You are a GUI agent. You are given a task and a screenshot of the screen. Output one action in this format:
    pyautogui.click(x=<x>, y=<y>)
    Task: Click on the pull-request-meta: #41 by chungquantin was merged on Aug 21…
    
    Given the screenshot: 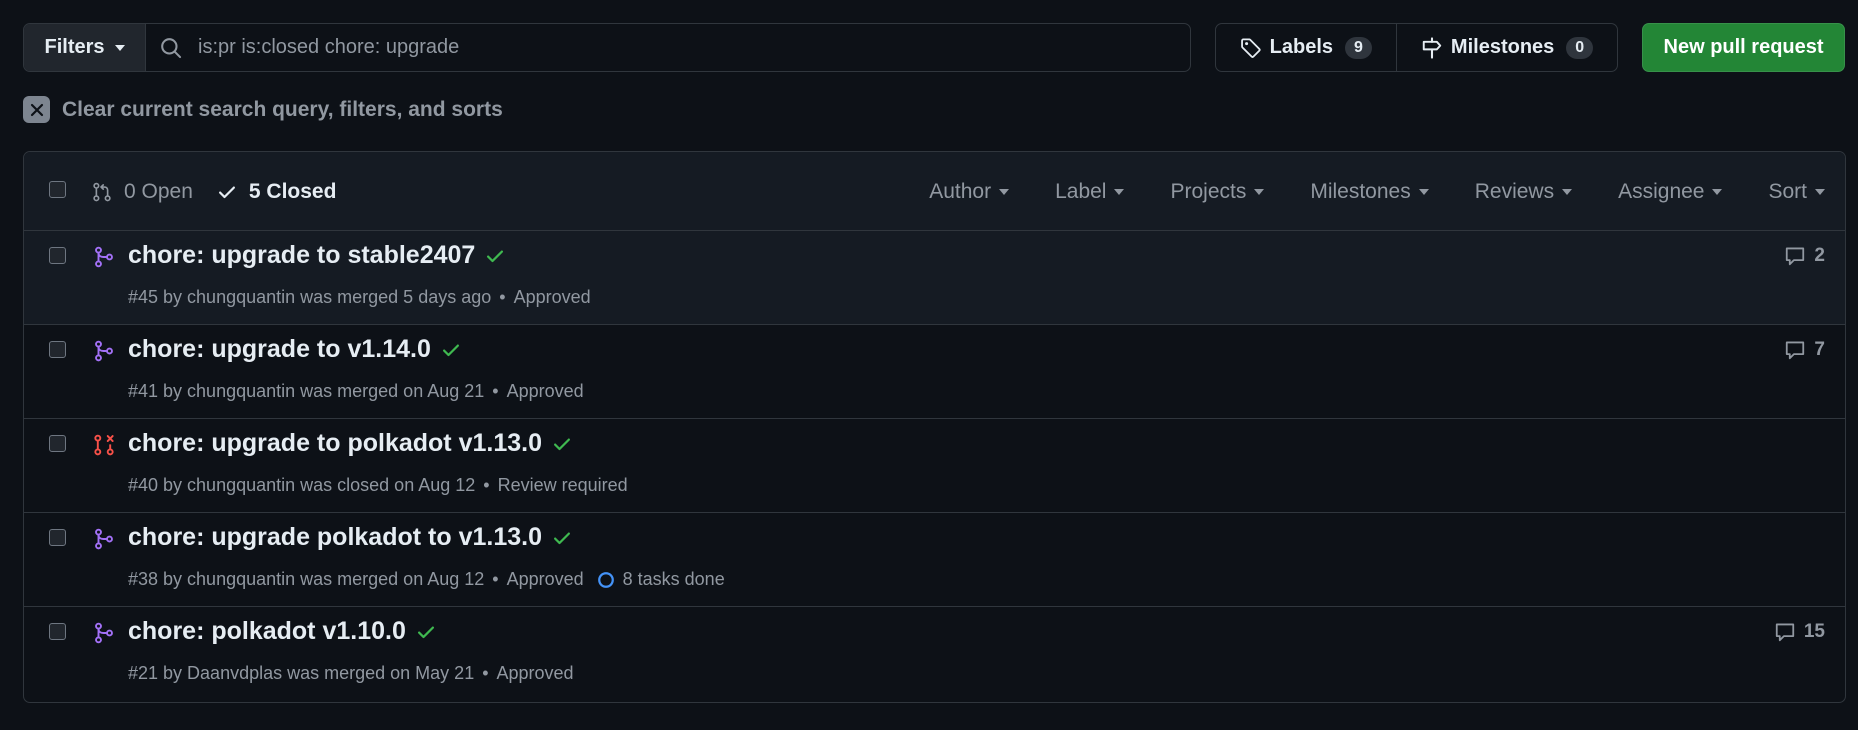 What is the action you would take?
    pyautogui.click(x=356, y=391)
    